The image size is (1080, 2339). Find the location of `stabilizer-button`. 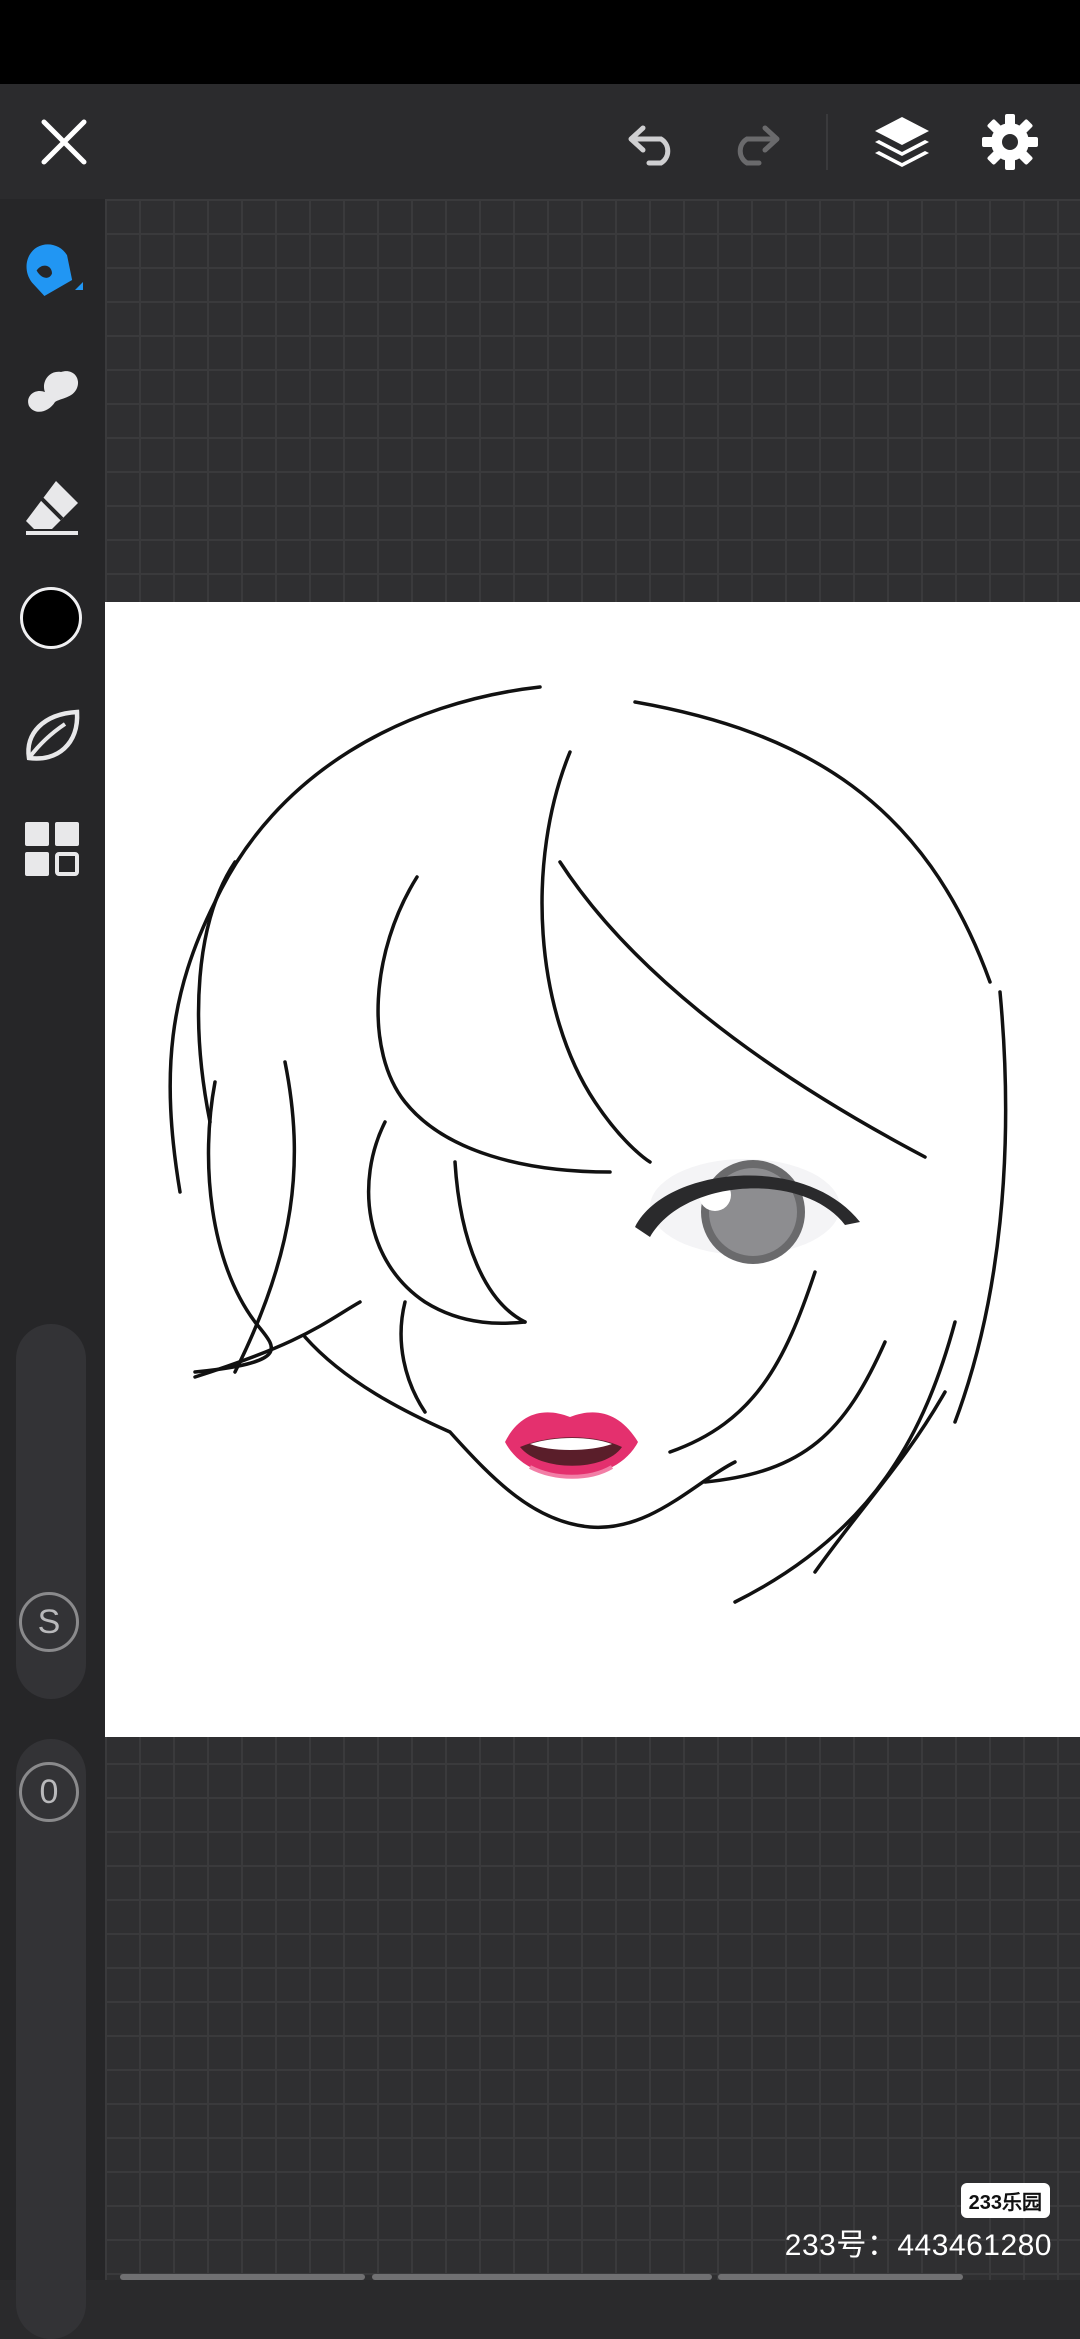

stabilizer-button is located at coordinates (52, 735).